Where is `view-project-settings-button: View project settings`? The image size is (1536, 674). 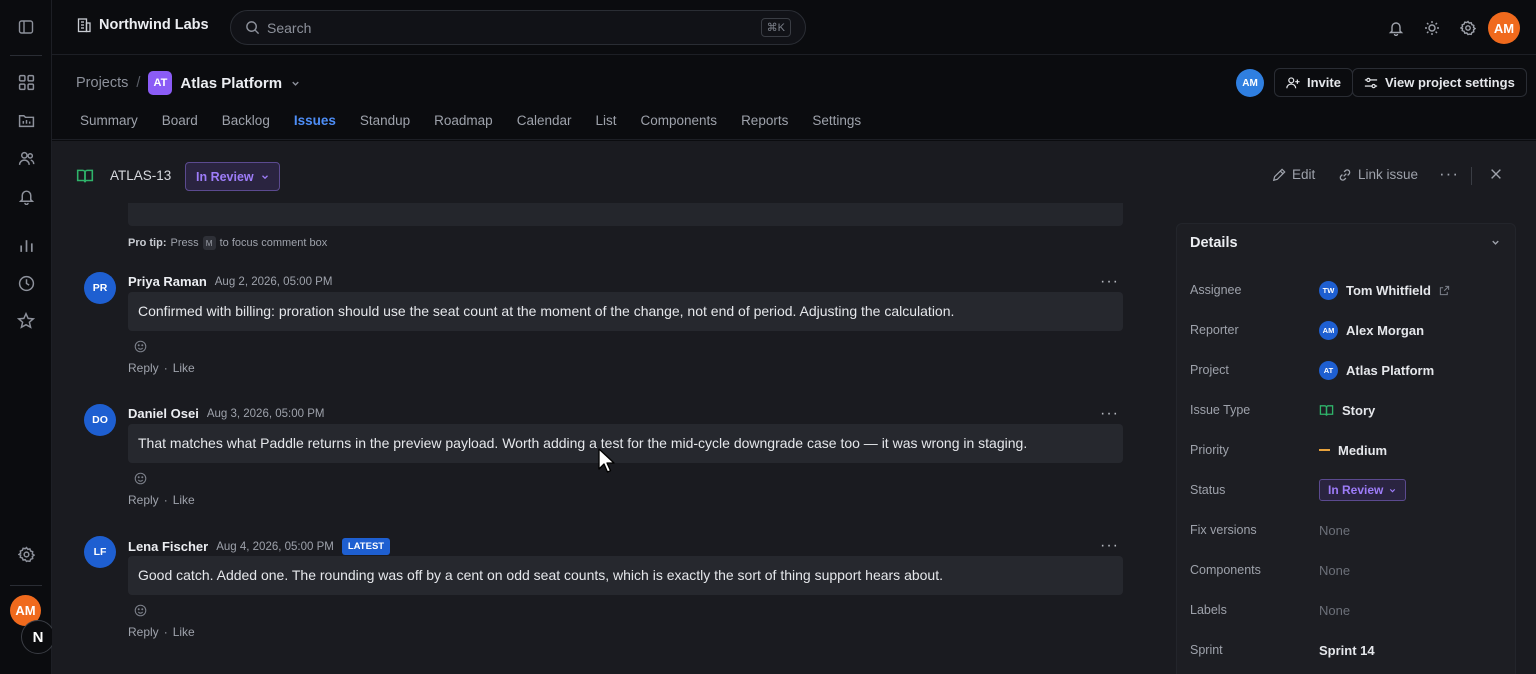
view-project-settings-button: View project settings is located at coordinates (1439, 82).